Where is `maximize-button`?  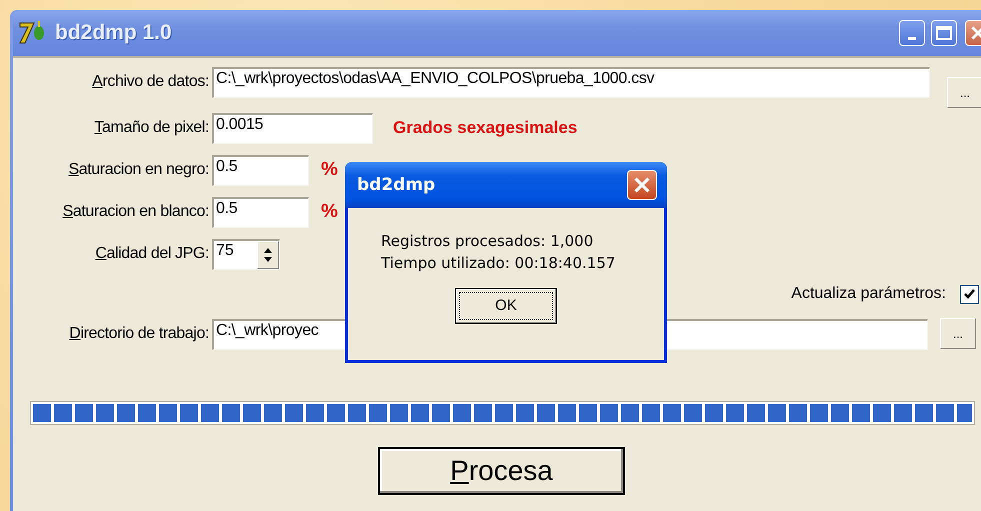
maximize-button is located at coordinates (944, 33).